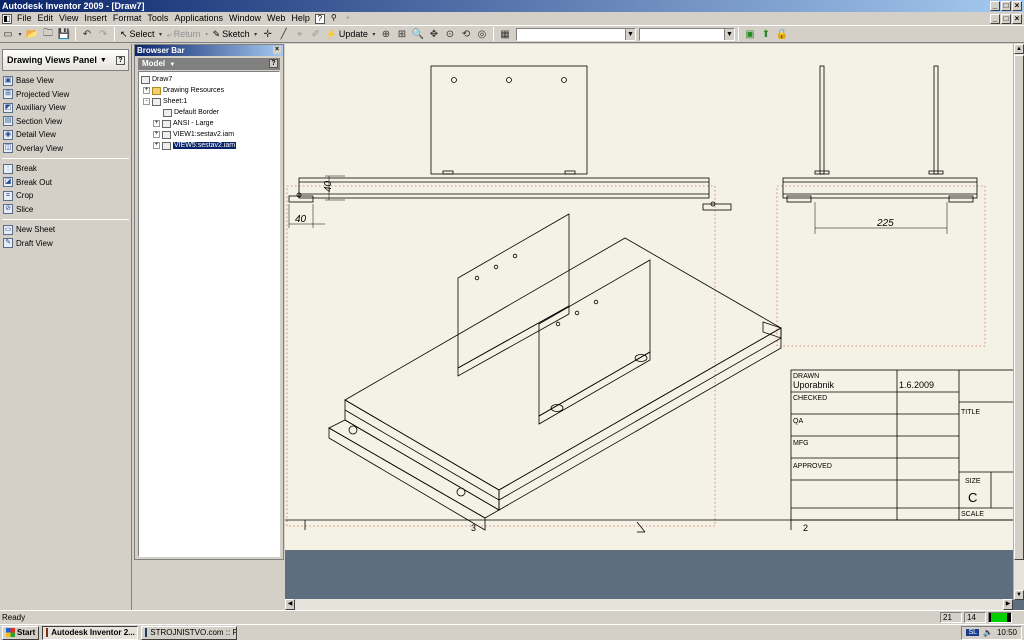 The height and width of the screenshot is (640, 1024). What do you see at coordinates (161, 34) in the screenshot?
I see `select-dropdown-icon: ▾` at bounding box center [161, 34].